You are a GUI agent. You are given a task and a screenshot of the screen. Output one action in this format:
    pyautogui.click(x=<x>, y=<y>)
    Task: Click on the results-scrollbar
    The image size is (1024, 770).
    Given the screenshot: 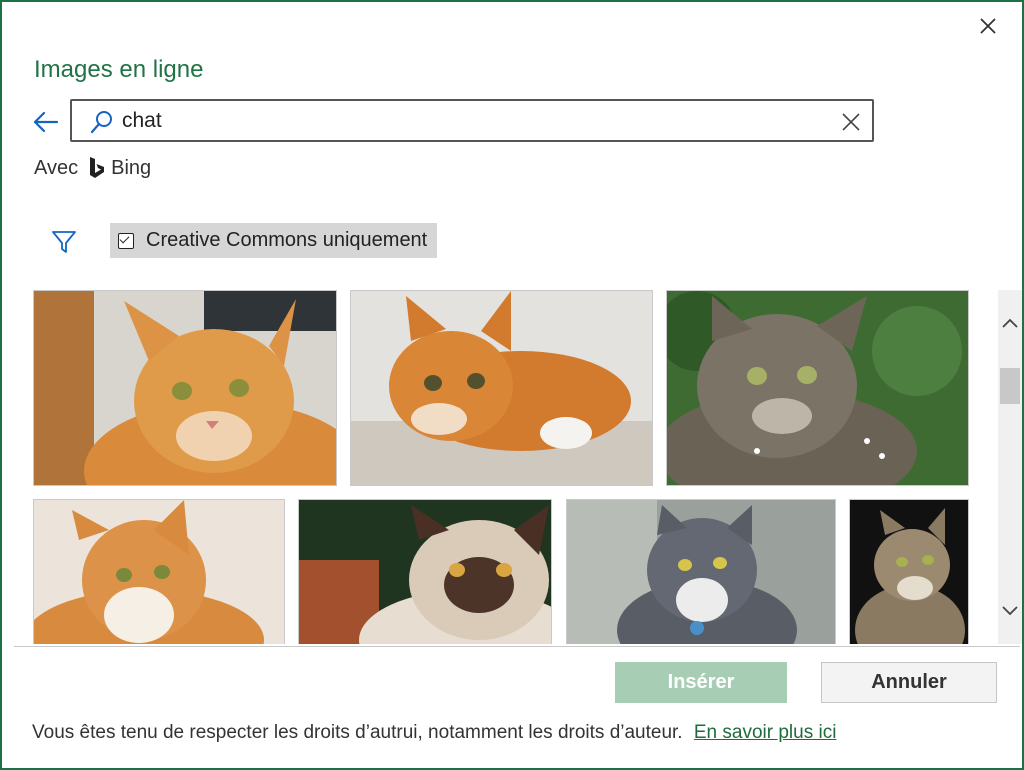 What is the action you would take?
    pyautogui.click(x=1010, y=467)
    